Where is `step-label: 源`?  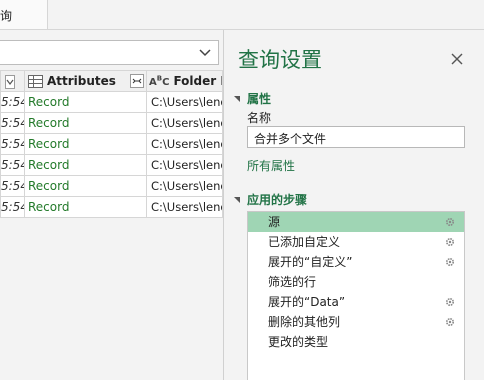
step-label: 源 is located at coordinates (274, 222).